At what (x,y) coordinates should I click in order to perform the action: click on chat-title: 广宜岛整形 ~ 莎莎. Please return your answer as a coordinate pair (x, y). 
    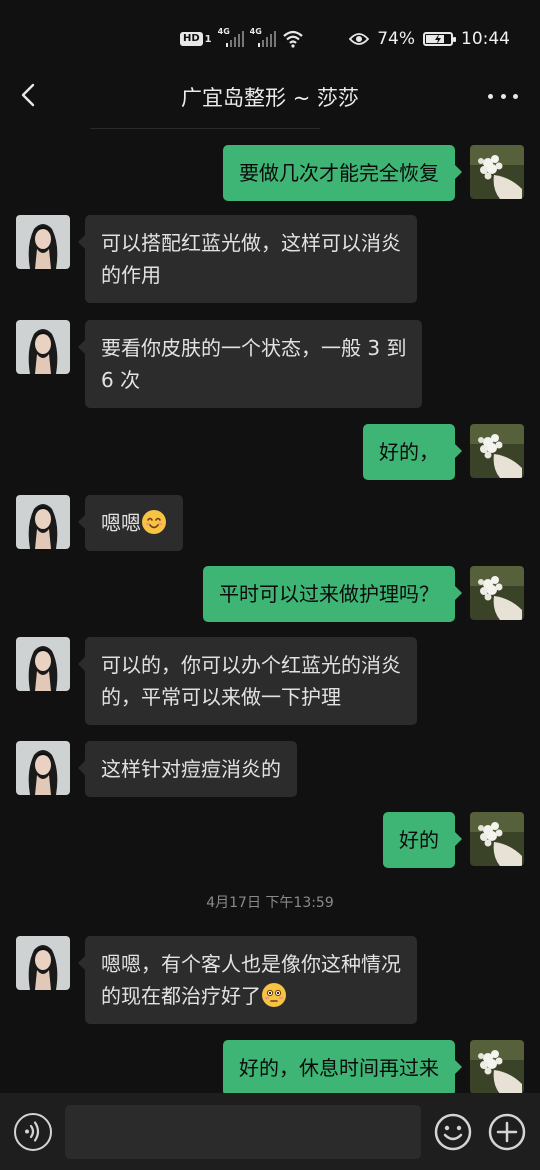
    Looking at the image, I should click on (270, 98).